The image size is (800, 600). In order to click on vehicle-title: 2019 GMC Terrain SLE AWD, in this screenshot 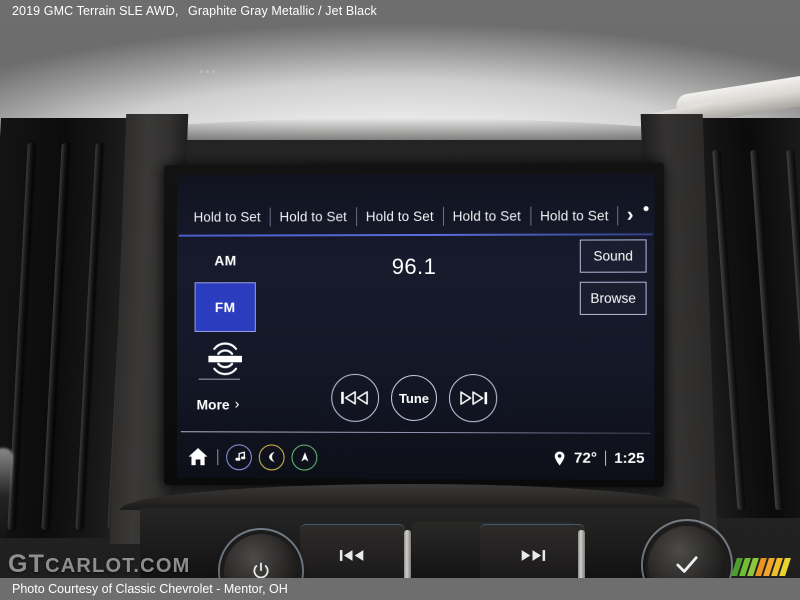, I will do `click(95, 11)`.